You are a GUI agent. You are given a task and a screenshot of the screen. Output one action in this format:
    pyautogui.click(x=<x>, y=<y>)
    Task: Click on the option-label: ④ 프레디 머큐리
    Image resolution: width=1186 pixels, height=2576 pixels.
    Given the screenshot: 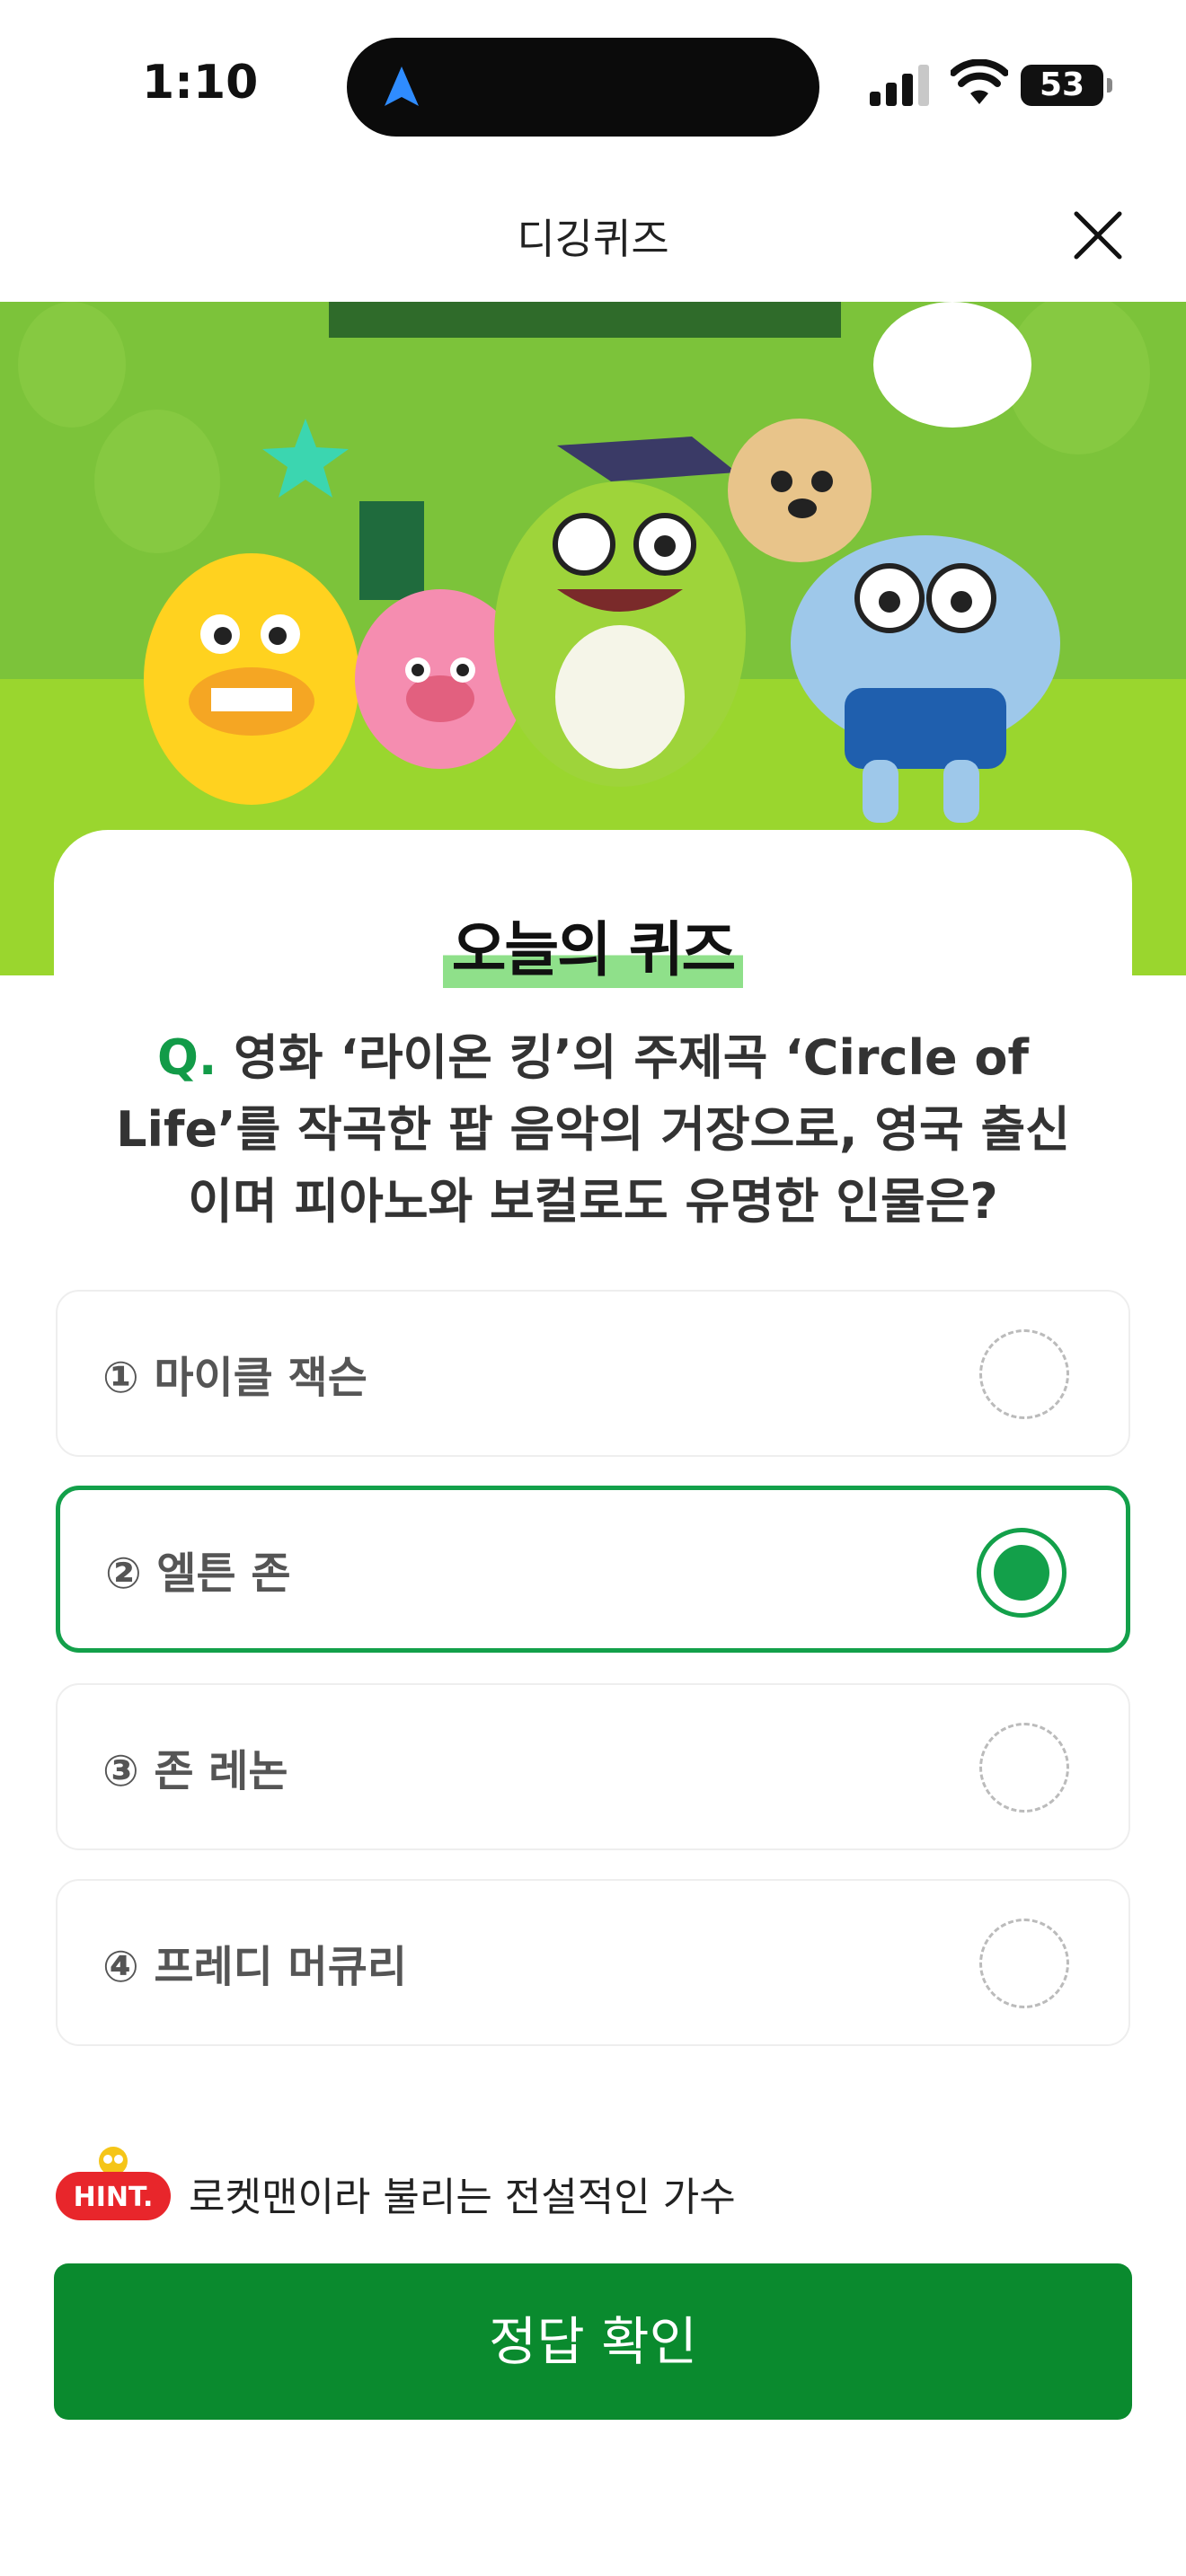 What is the action you would take?
    pyautogui.click(x=255, y=1967)
    